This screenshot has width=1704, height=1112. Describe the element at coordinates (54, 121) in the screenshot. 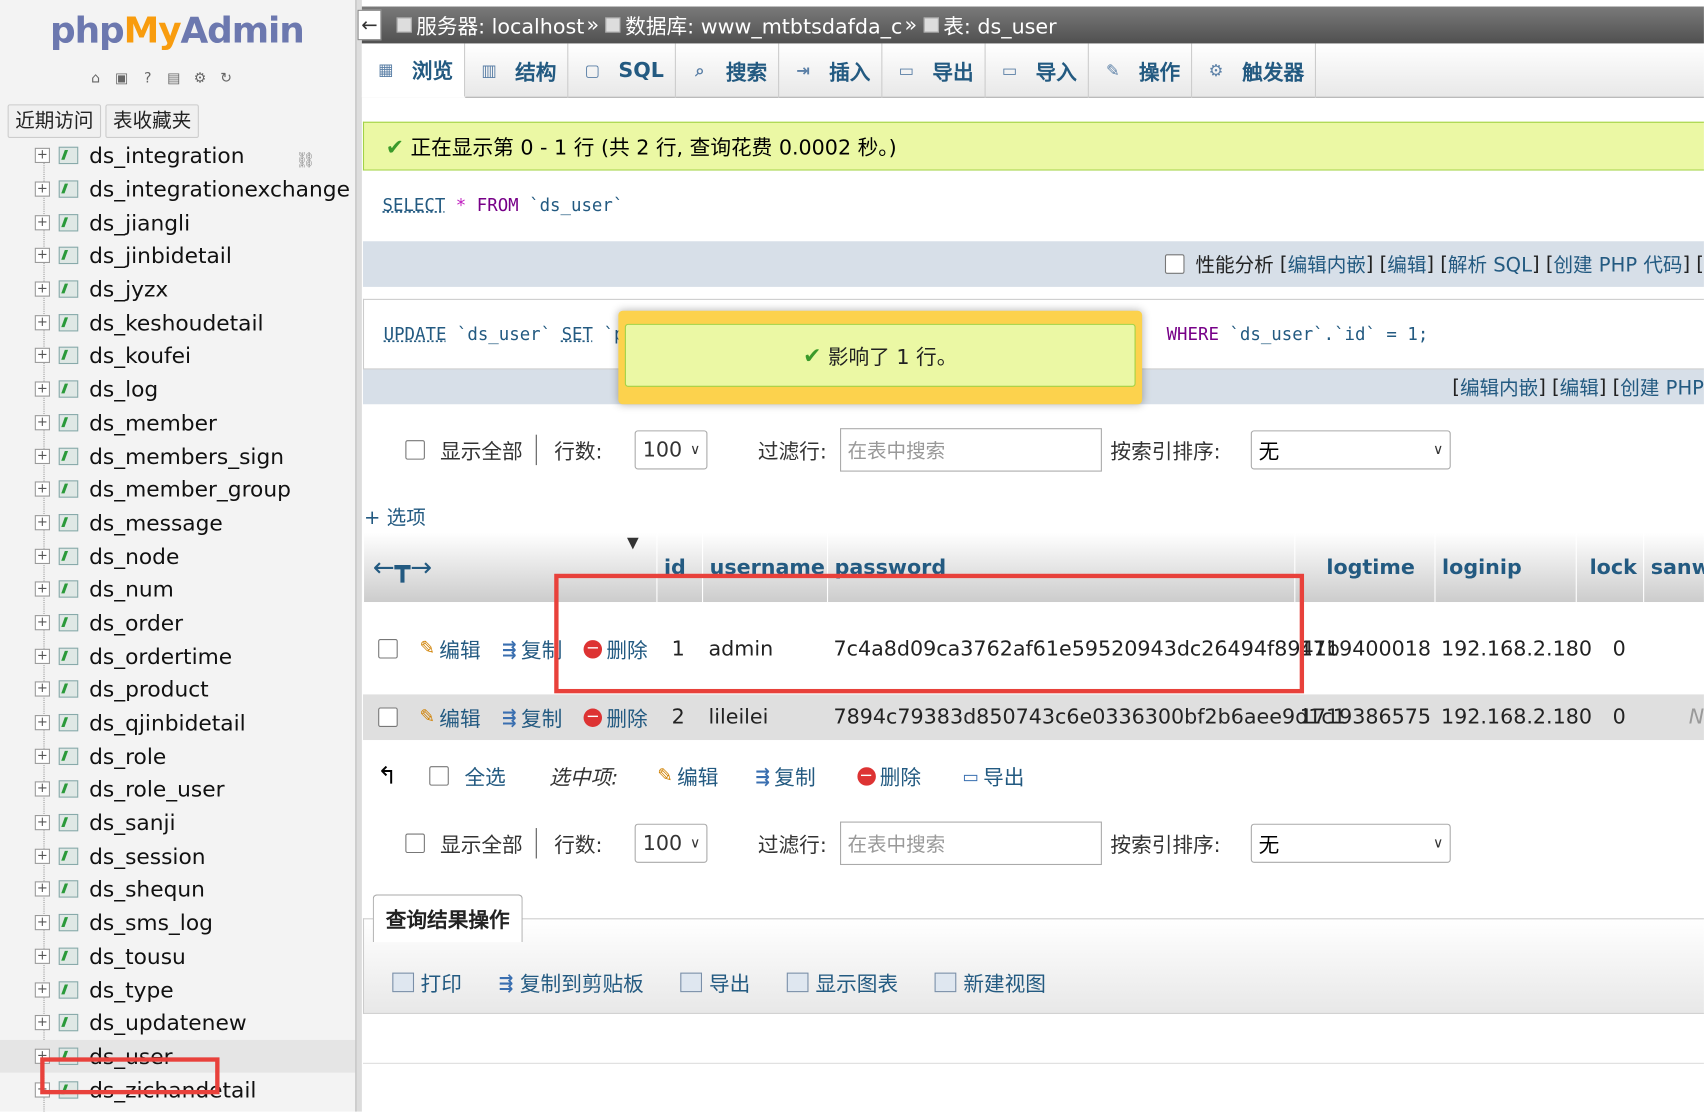

I see `recent-tables-button: 近期访问` at that location.